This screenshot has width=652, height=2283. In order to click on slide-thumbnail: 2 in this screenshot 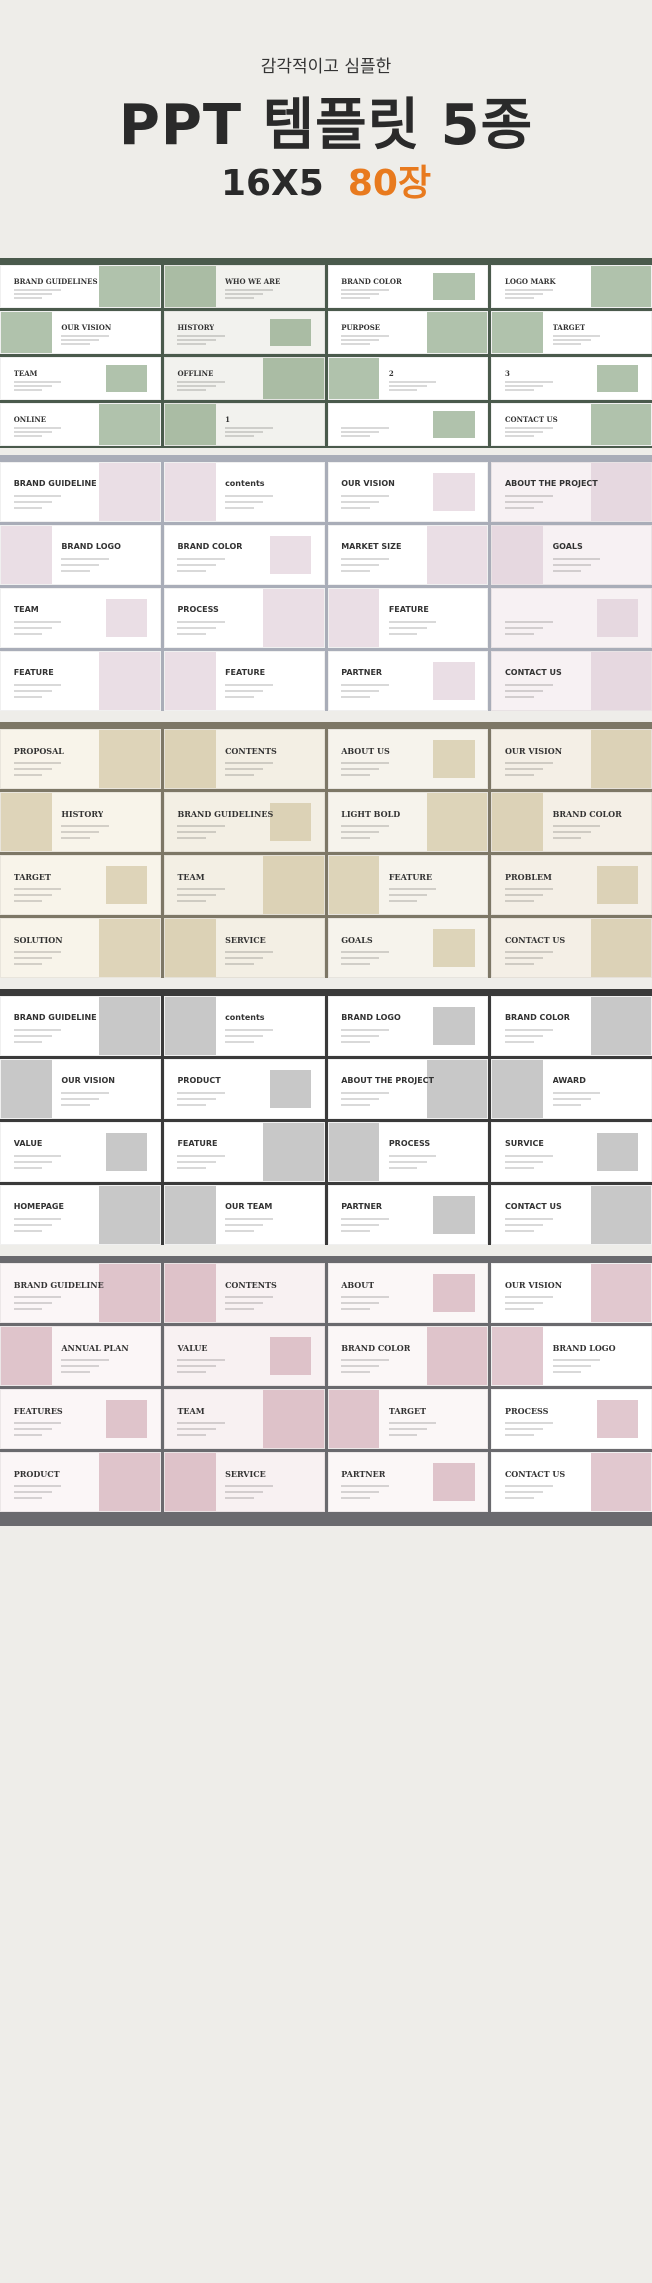, I will do `click(408, 378)`.